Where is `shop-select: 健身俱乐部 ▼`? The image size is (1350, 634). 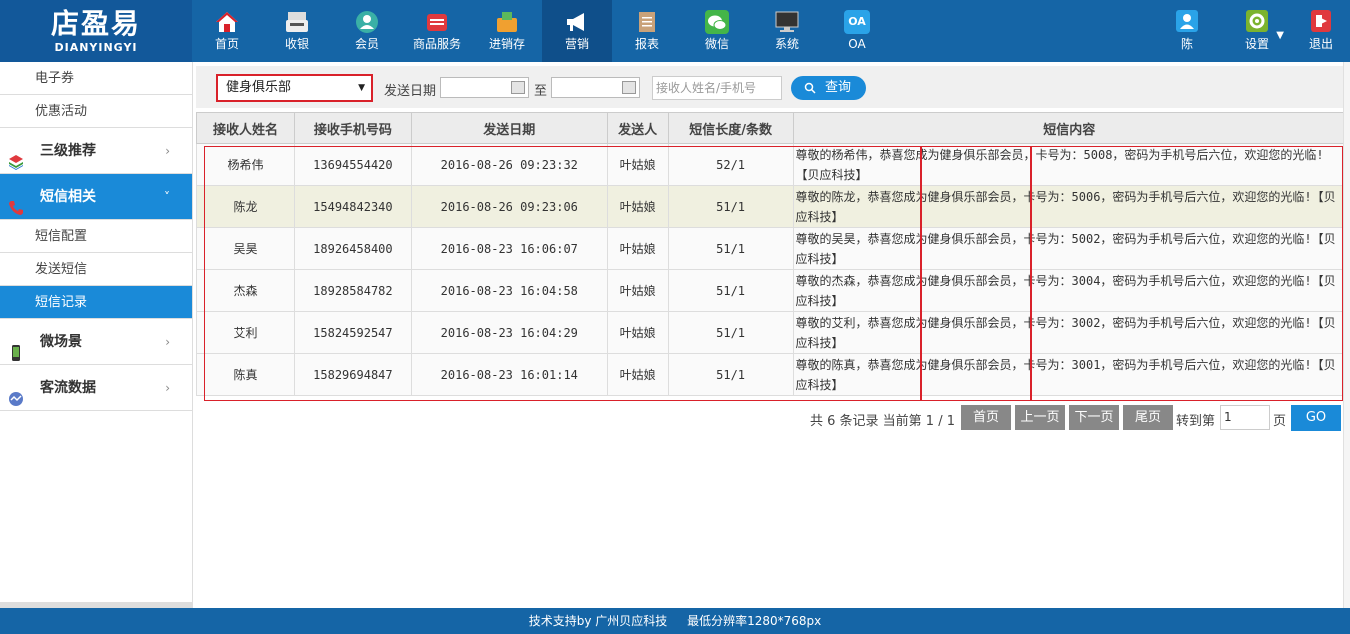 shop-select: 健身俱乐部 ▼ is located at coordinates (294, 88).